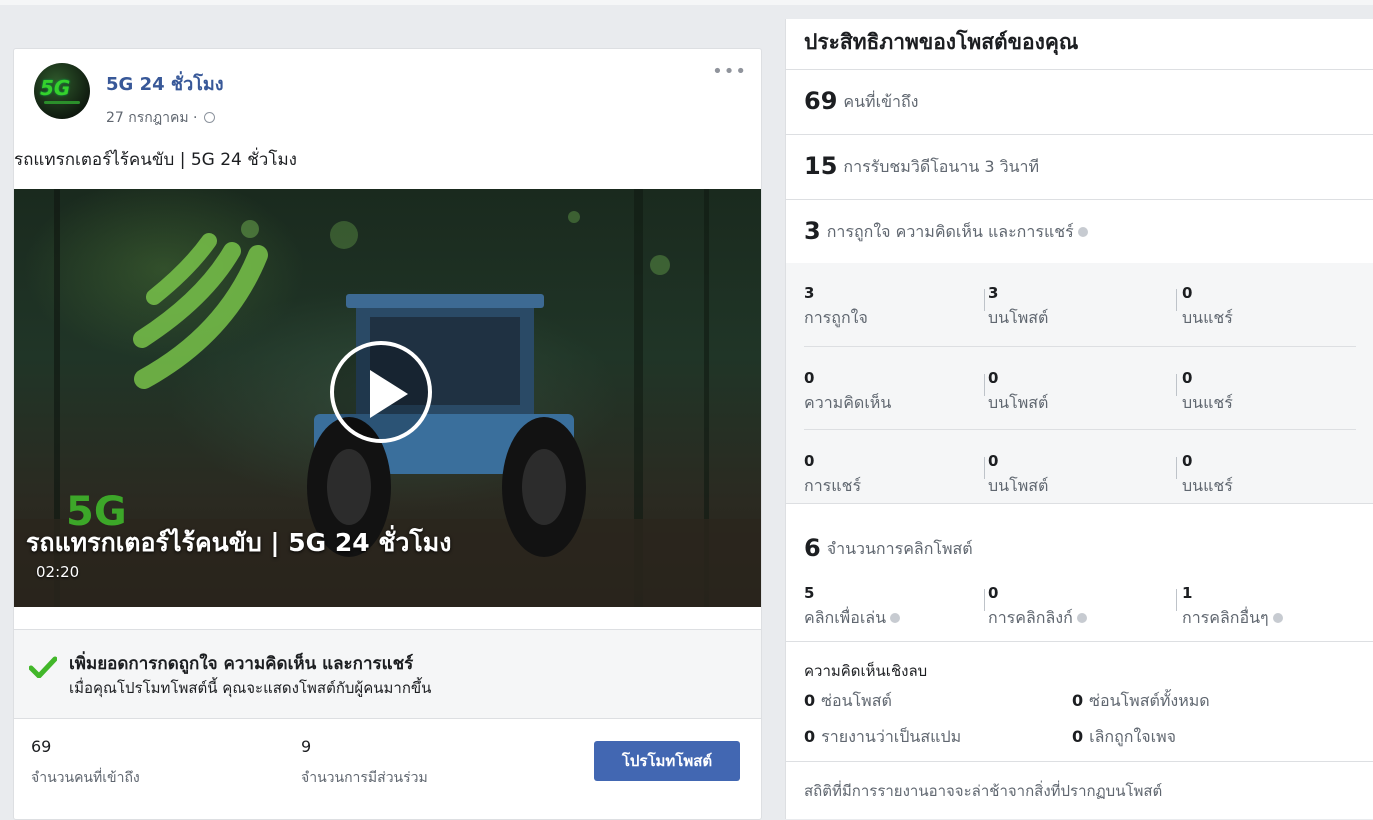 Image resolution: width=1373 pixels, height=820 pixels. What do you see at coordinates (848, 700) in the screenshot?
I see `hide-post-metric: 0 ซ่อนโพสต์` at bounding box center [848, 700].